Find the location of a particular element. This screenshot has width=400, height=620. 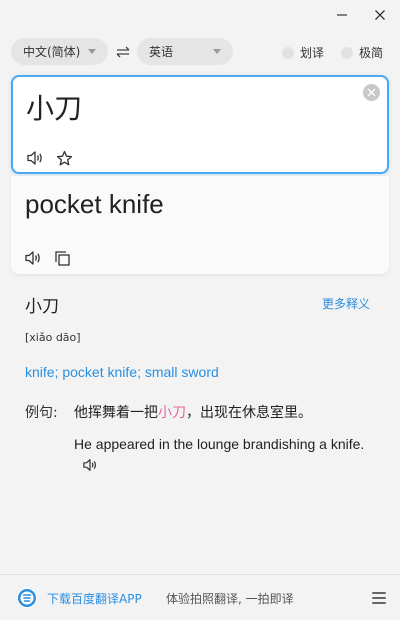

minimize-icon is located at coordinates (342, 15).